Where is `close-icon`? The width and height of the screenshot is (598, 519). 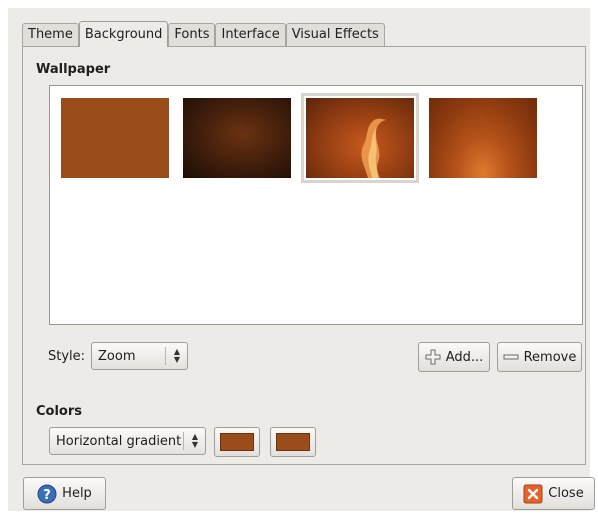
close-icon is located at coordinates (533, 494).